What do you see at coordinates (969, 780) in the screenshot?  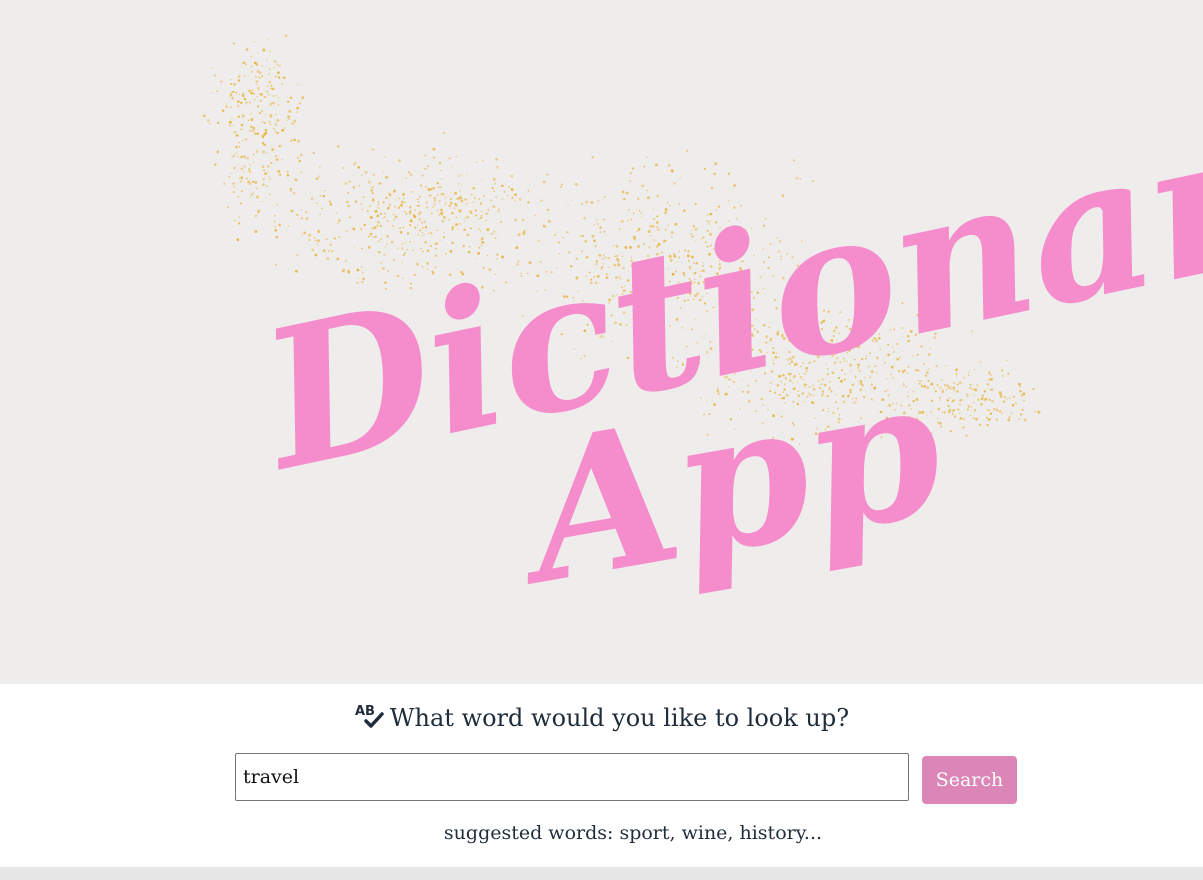 I see `search-button: Search` at bounding box center [969, 780].